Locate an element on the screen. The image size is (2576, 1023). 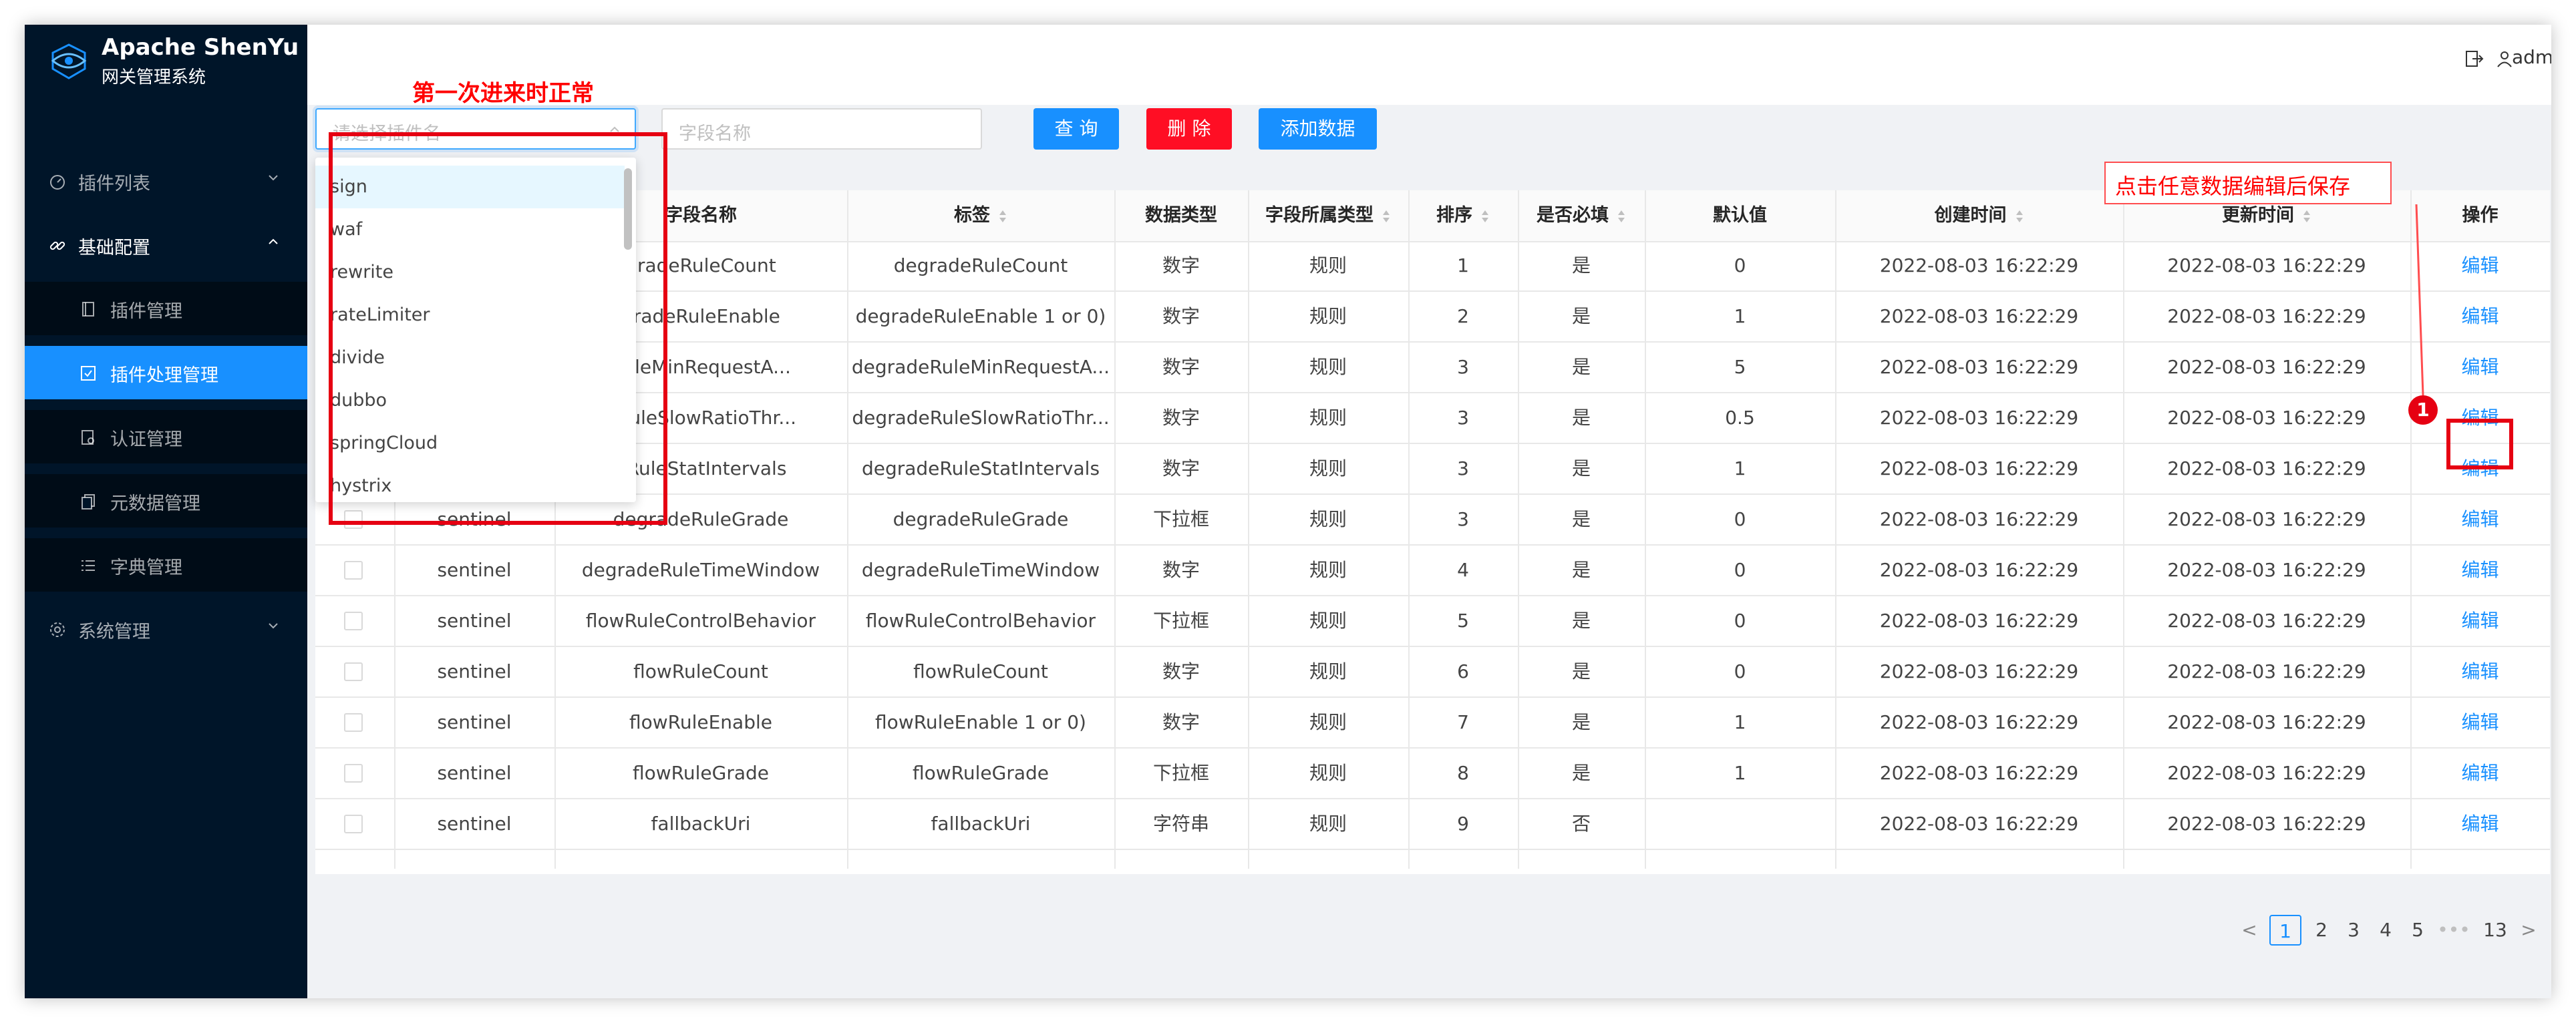
add-data-button: 添加数据 is located at coordinates (1318, 129).